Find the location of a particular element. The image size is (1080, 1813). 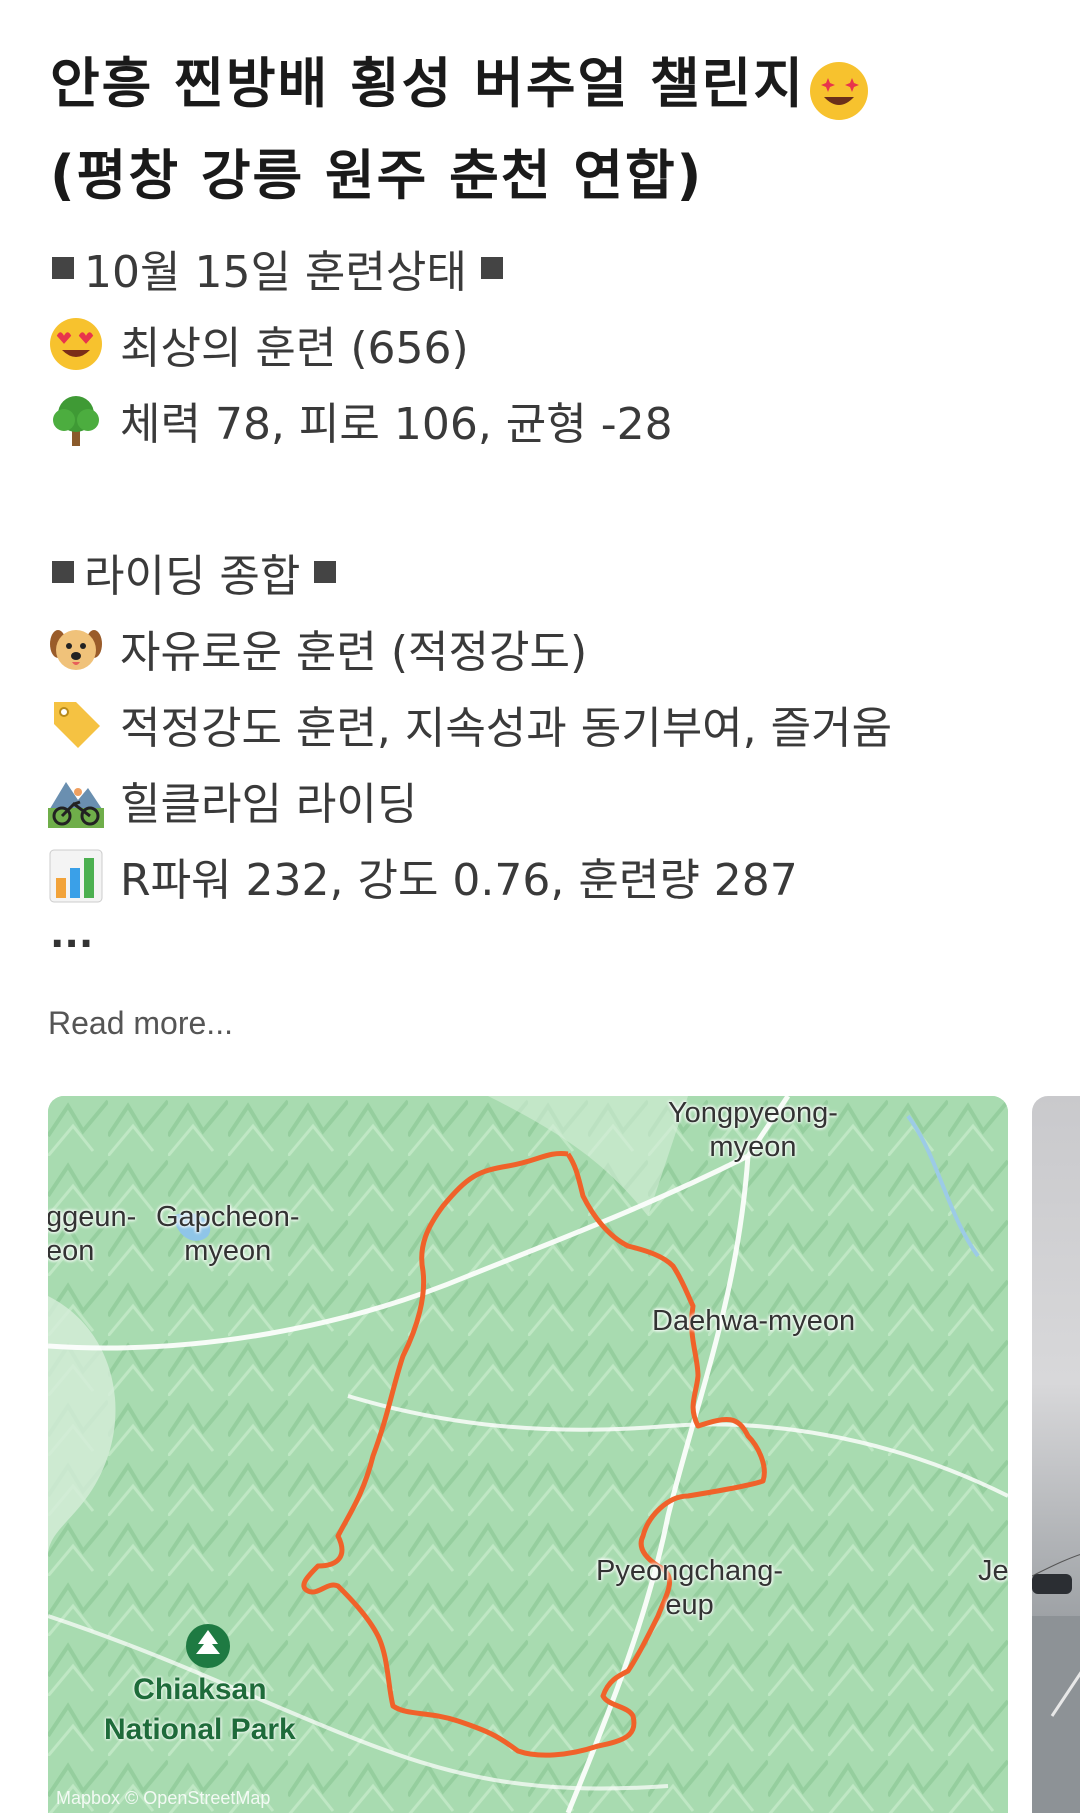

heart-eyes-emoji-icon is located at coordinates (76, 344).